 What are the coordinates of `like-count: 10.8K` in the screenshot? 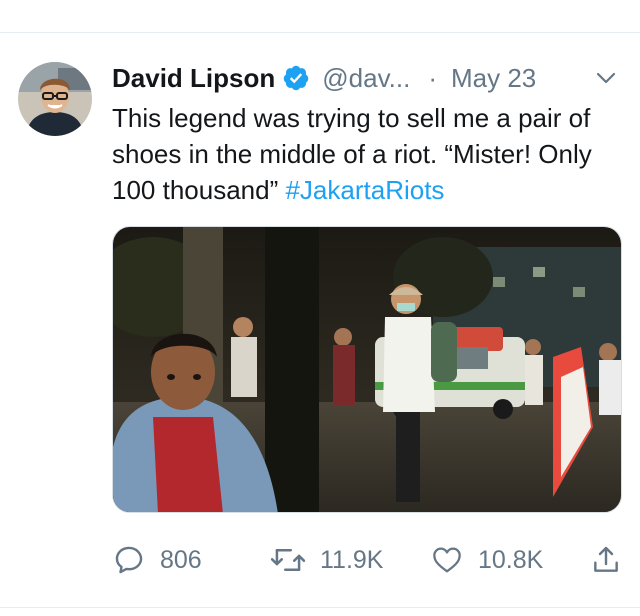 It's located at (511, 559).